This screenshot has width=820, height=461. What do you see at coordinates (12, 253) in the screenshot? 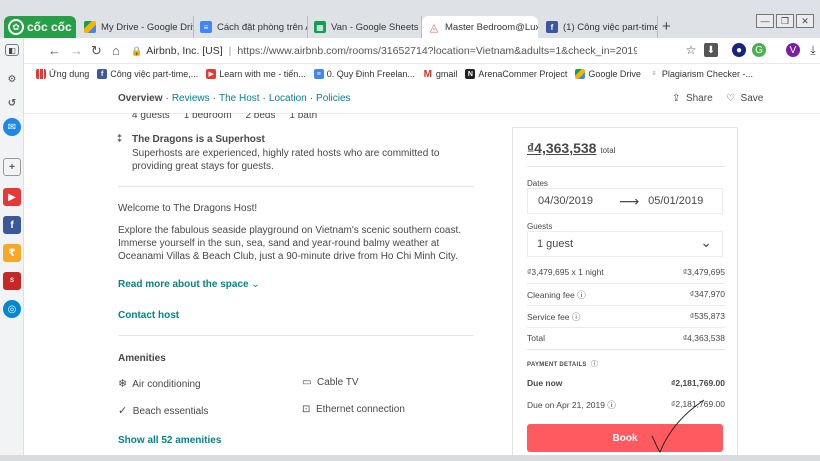
I see `shopping-icon: ₹` at bounding box center [12, 253].